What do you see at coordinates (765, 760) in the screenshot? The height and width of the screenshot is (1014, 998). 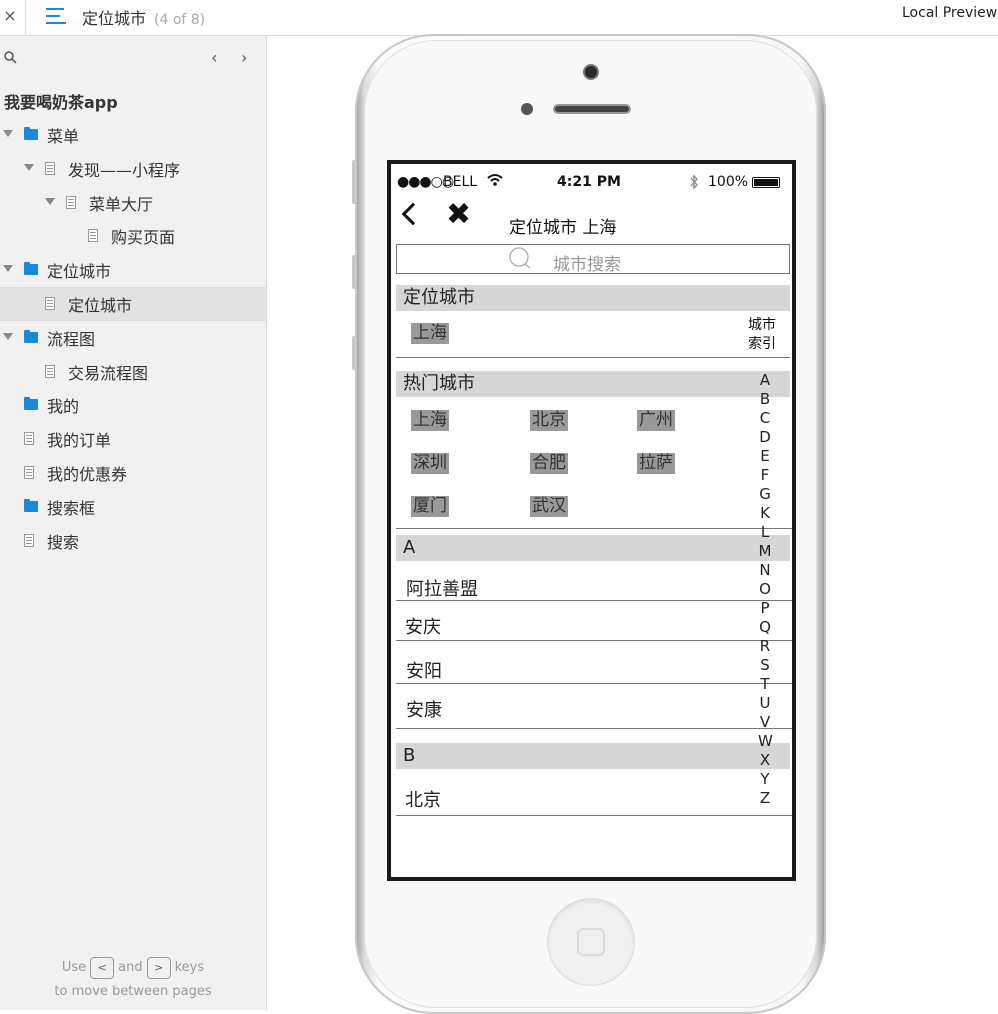 I see `index-letter-x: X` at bounding box center [765, 760].